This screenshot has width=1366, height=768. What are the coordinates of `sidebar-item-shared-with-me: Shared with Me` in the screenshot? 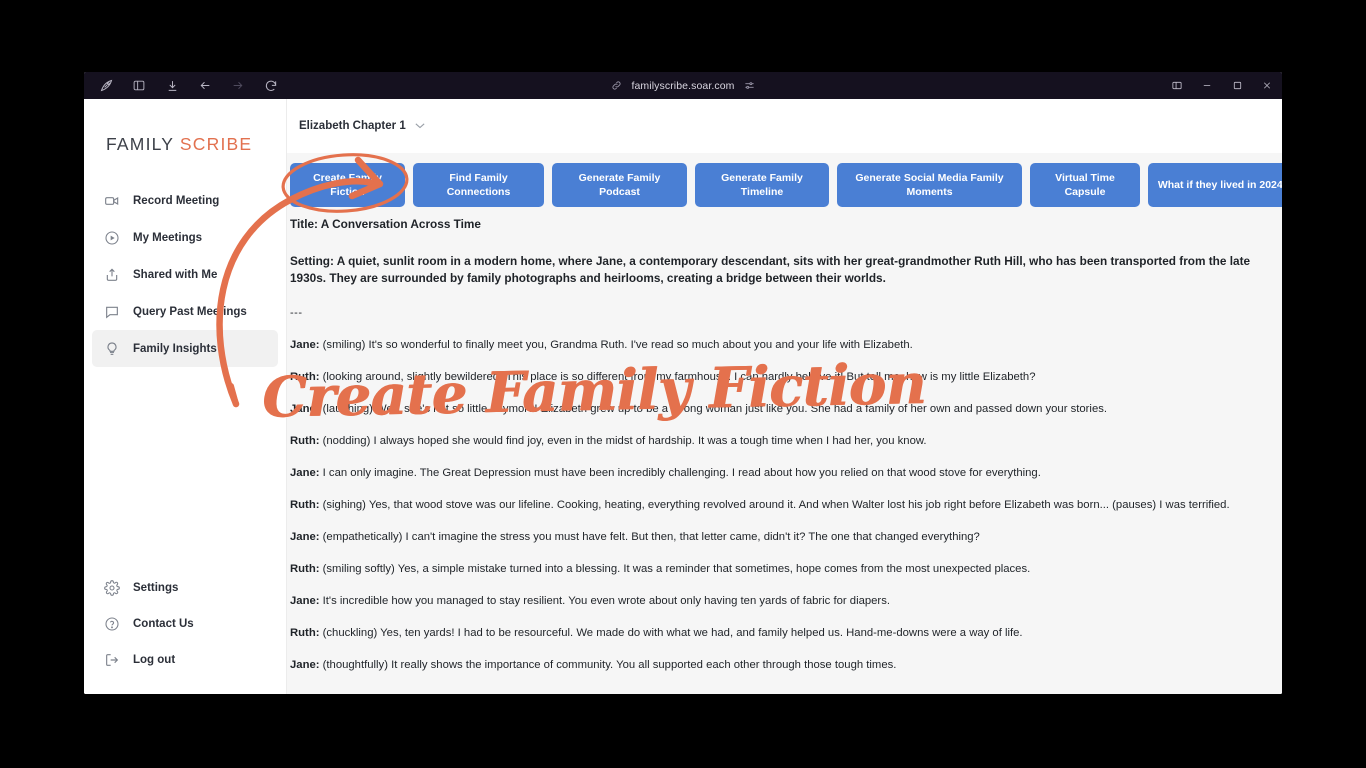 It's located at (185, 274).